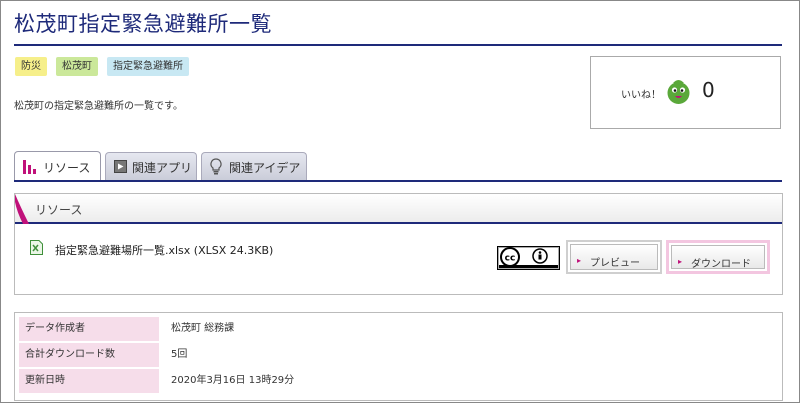  I want to click on tab-related-ideas: 関連アイデア, so click(254, 166).